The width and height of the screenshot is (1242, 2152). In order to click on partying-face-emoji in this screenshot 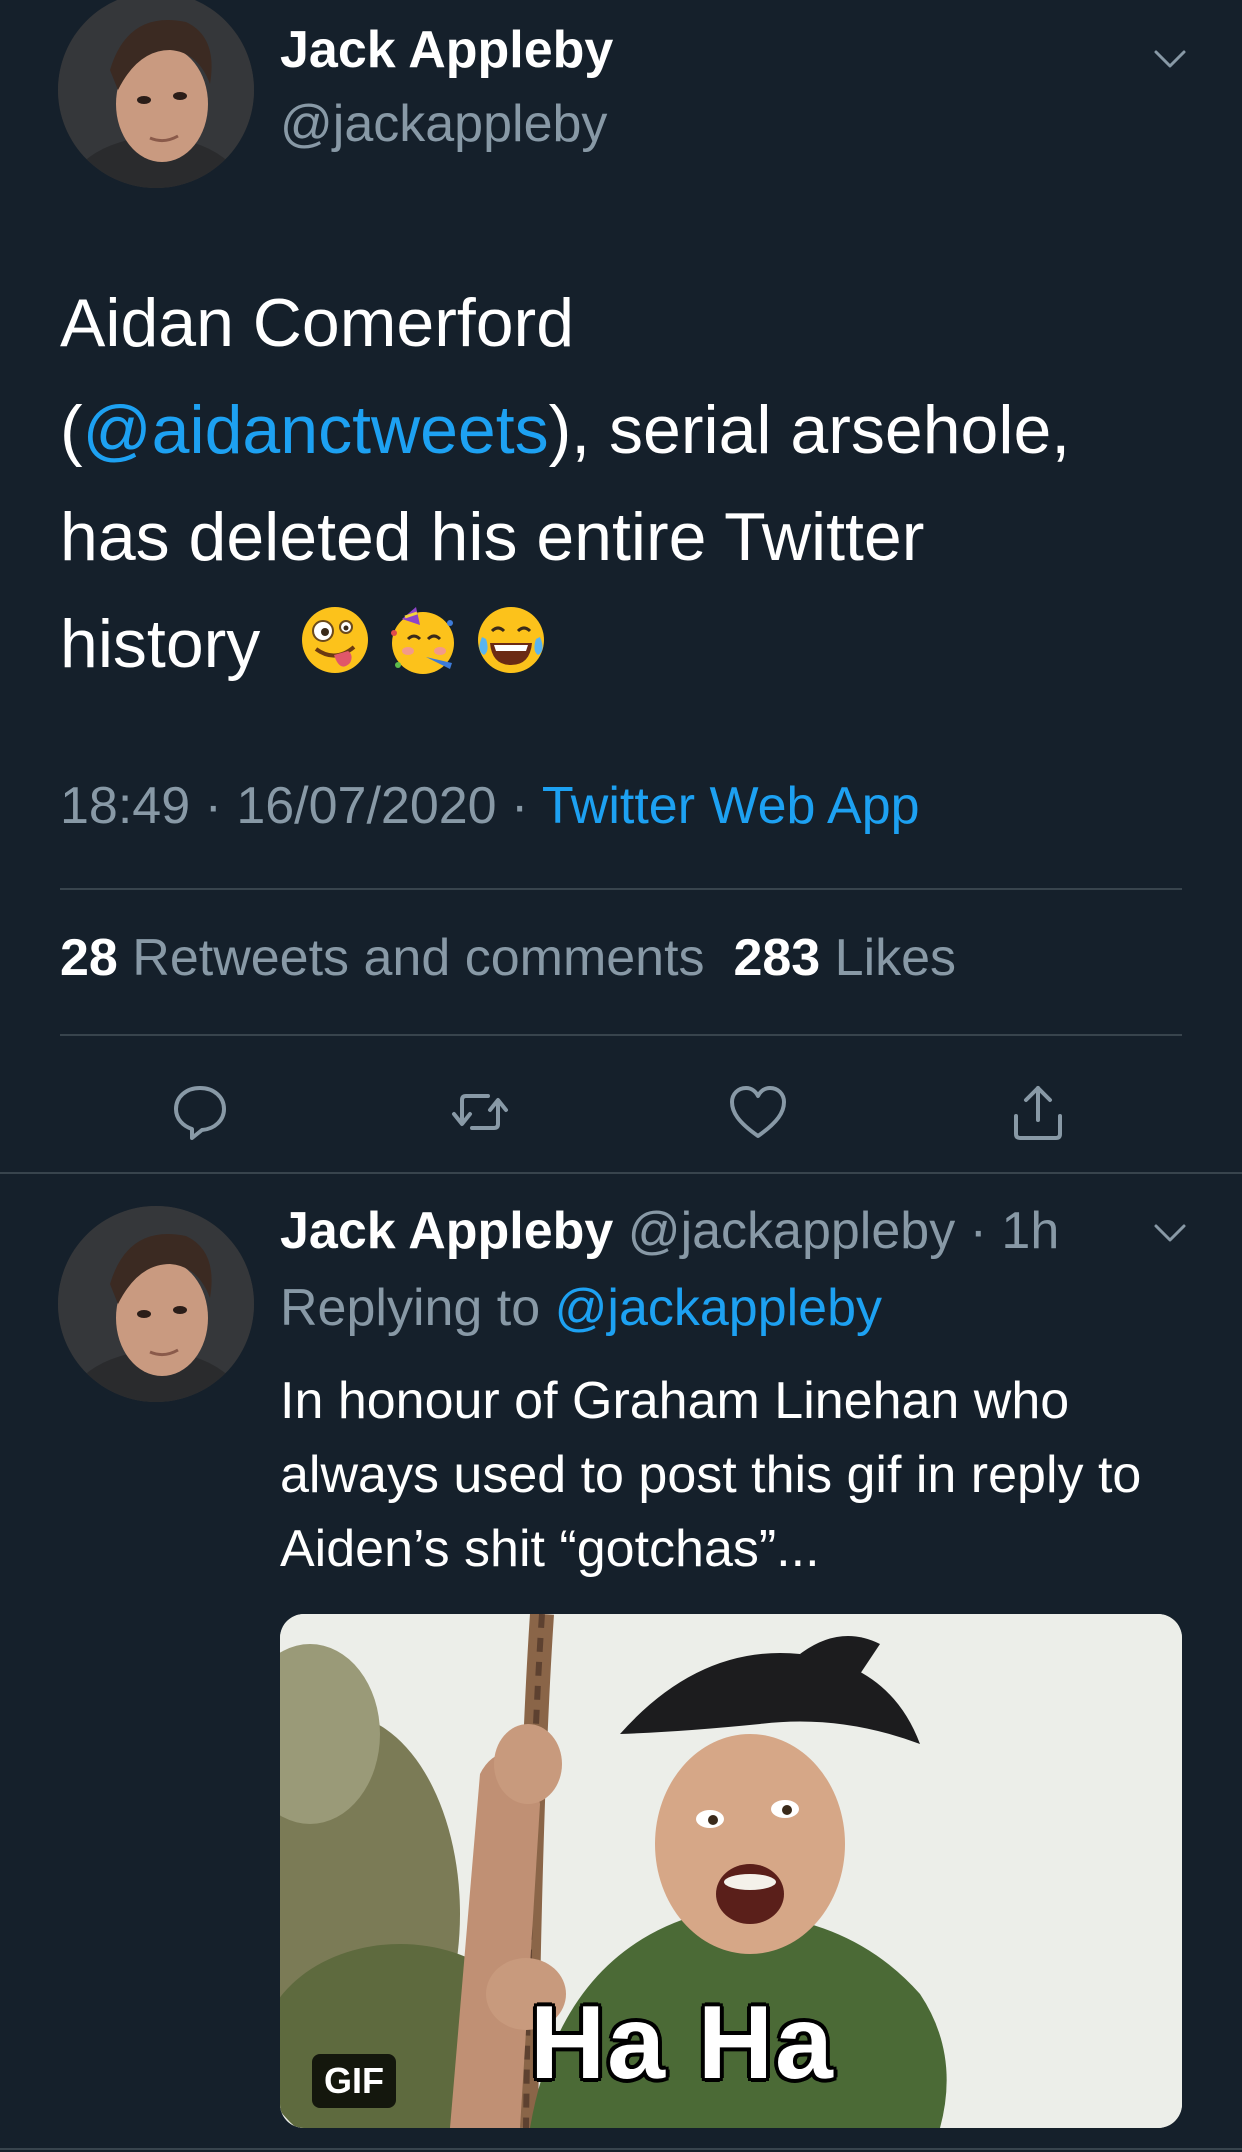, I will do `click(423, 640)`.